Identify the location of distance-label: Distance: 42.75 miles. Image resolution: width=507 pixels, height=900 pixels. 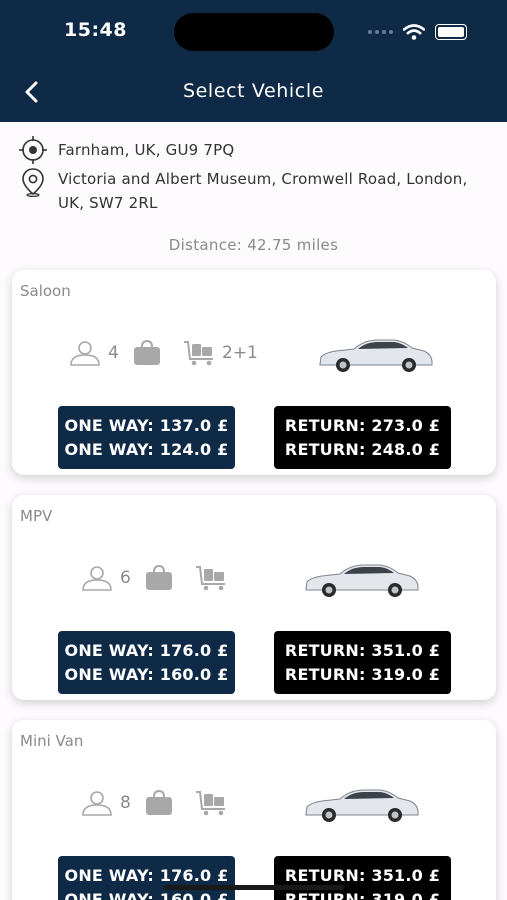
(253, 245).